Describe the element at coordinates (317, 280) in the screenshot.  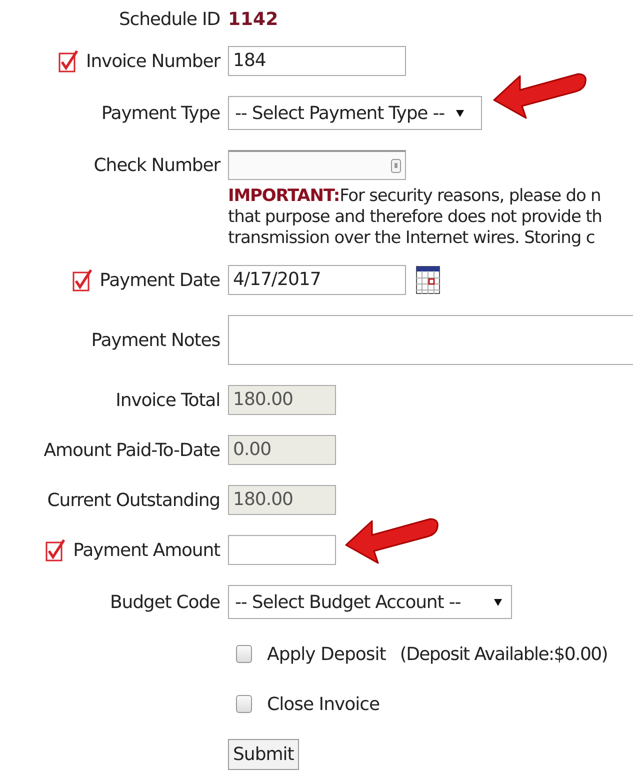
I see `date-field: 4/17/2017` at that location.